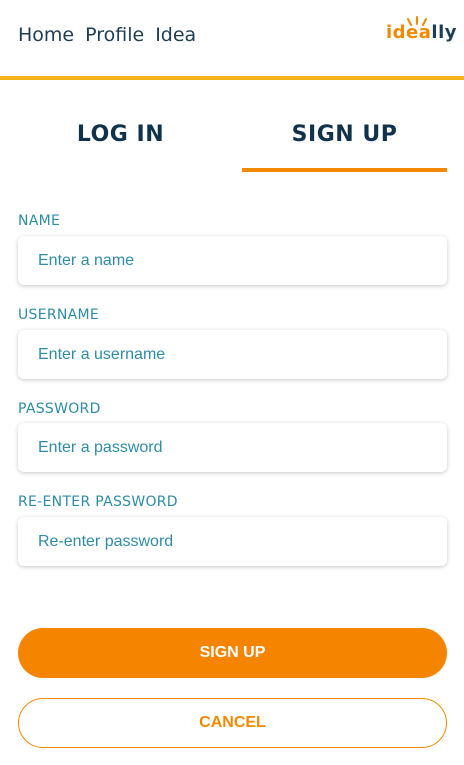 The height and width of the screenshot is (765, 464). I want to click on reenter-password-label: RE-ENTER PASSWORD, so click(98, 502).